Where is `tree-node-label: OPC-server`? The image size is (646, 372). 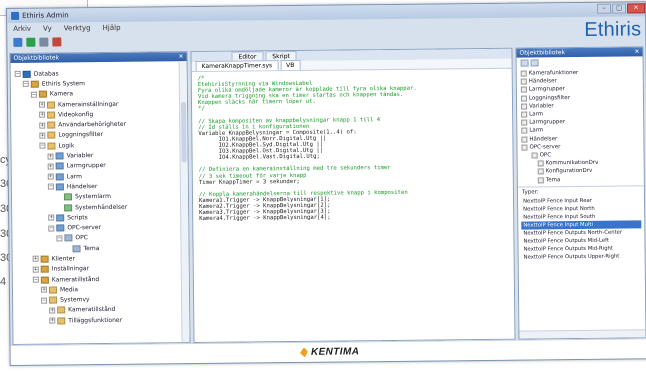
tree-node-label: OPC-server is located at coordinates (84, 228).